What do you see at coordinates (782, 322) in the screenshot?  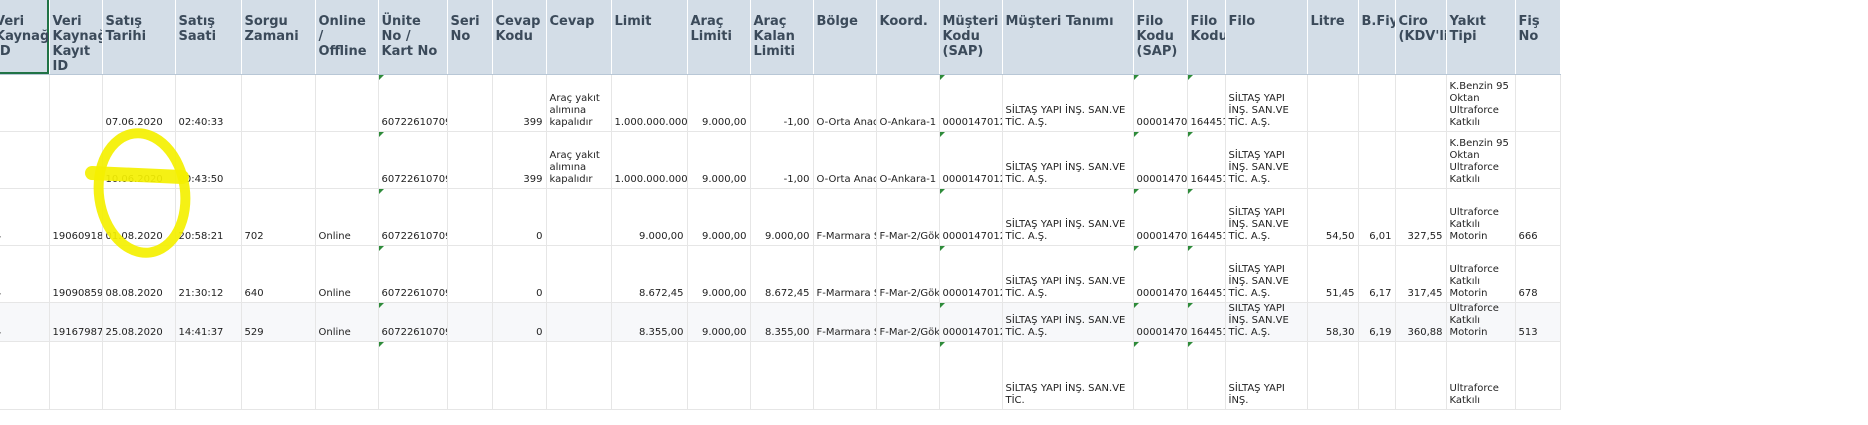 I see `cell-arac-kalan-limiti: 8.355,00` at bounding box center [782, 322].